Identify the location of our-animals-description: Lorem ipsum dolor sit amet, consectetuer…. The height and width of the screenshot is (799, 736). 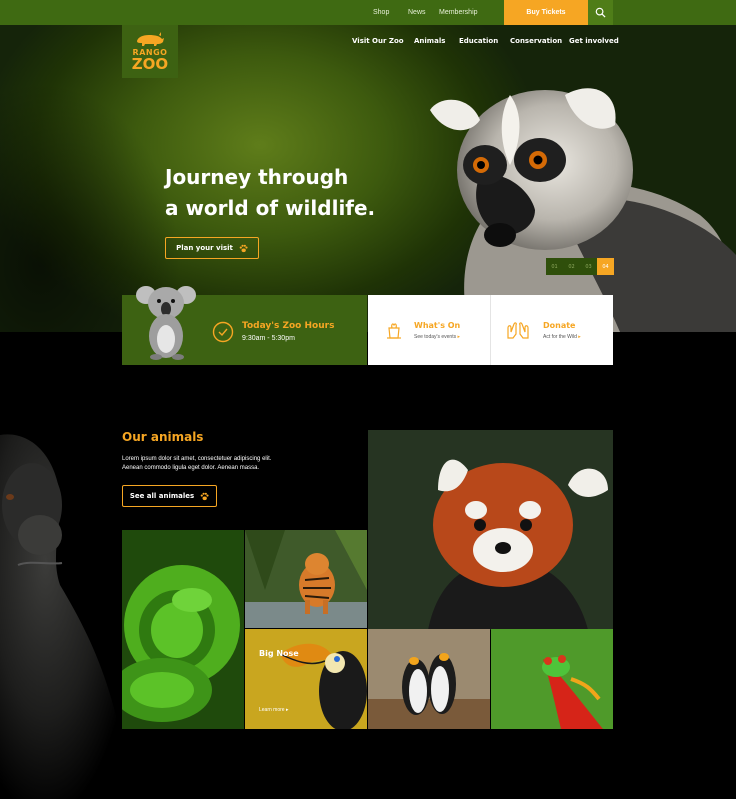
(197, 463).